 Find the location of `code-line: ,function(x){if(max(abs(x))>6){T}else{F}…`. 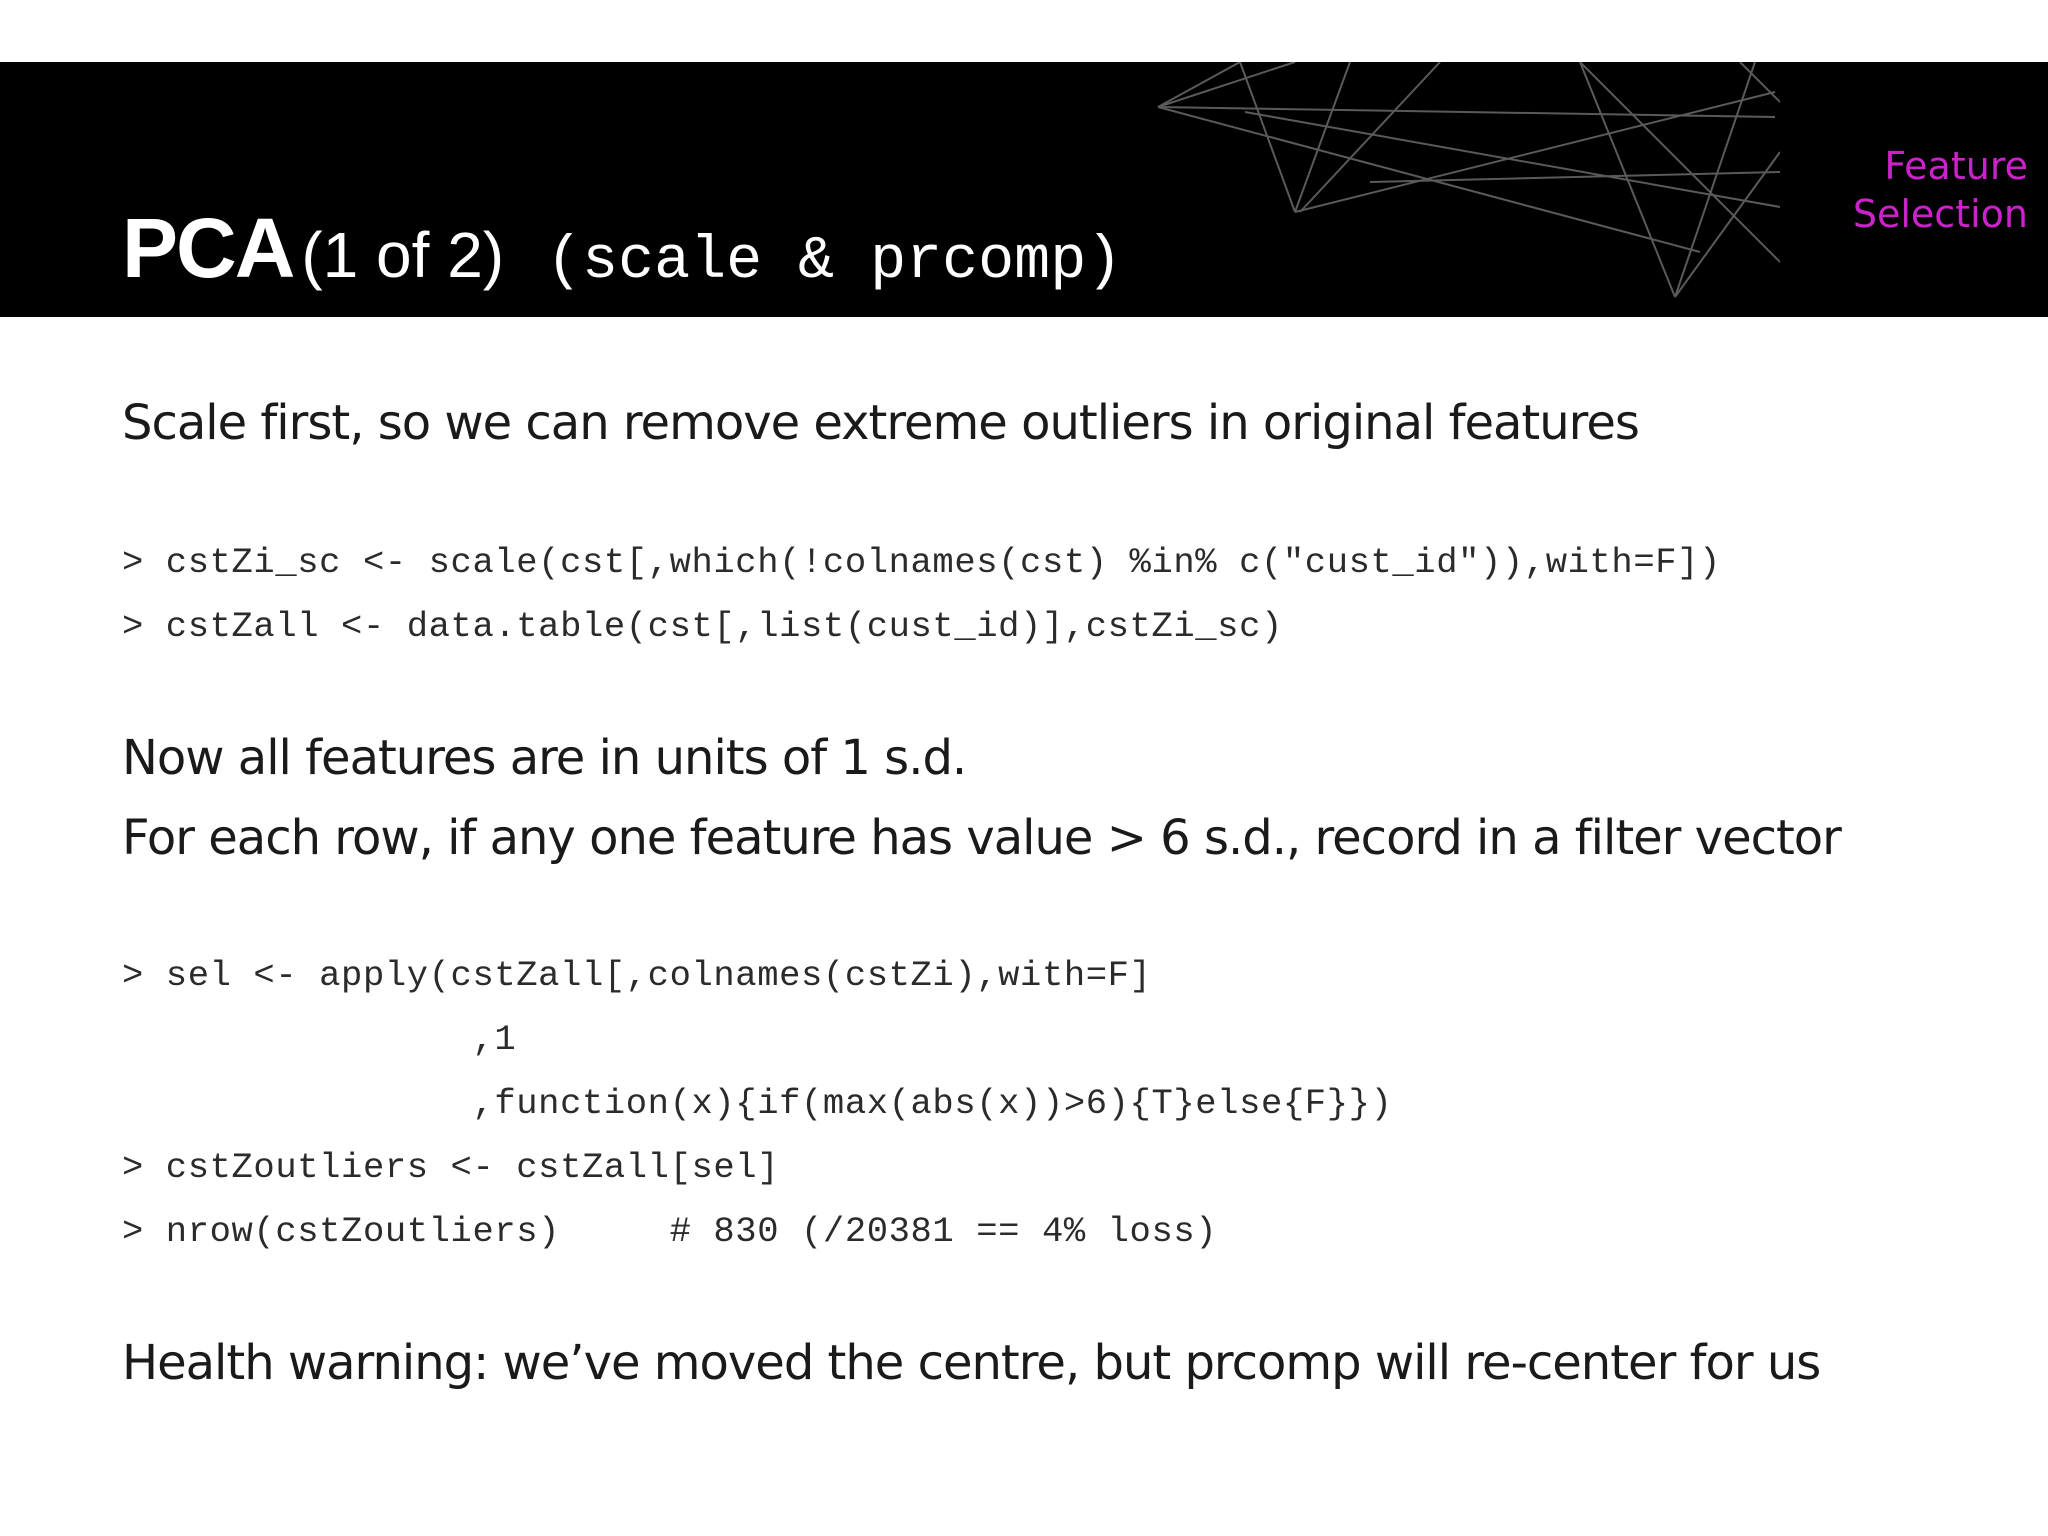

code-line: ,function(x){if(max(abs(x))>6){T}else{F}… is located at coordinates (757, 1103).